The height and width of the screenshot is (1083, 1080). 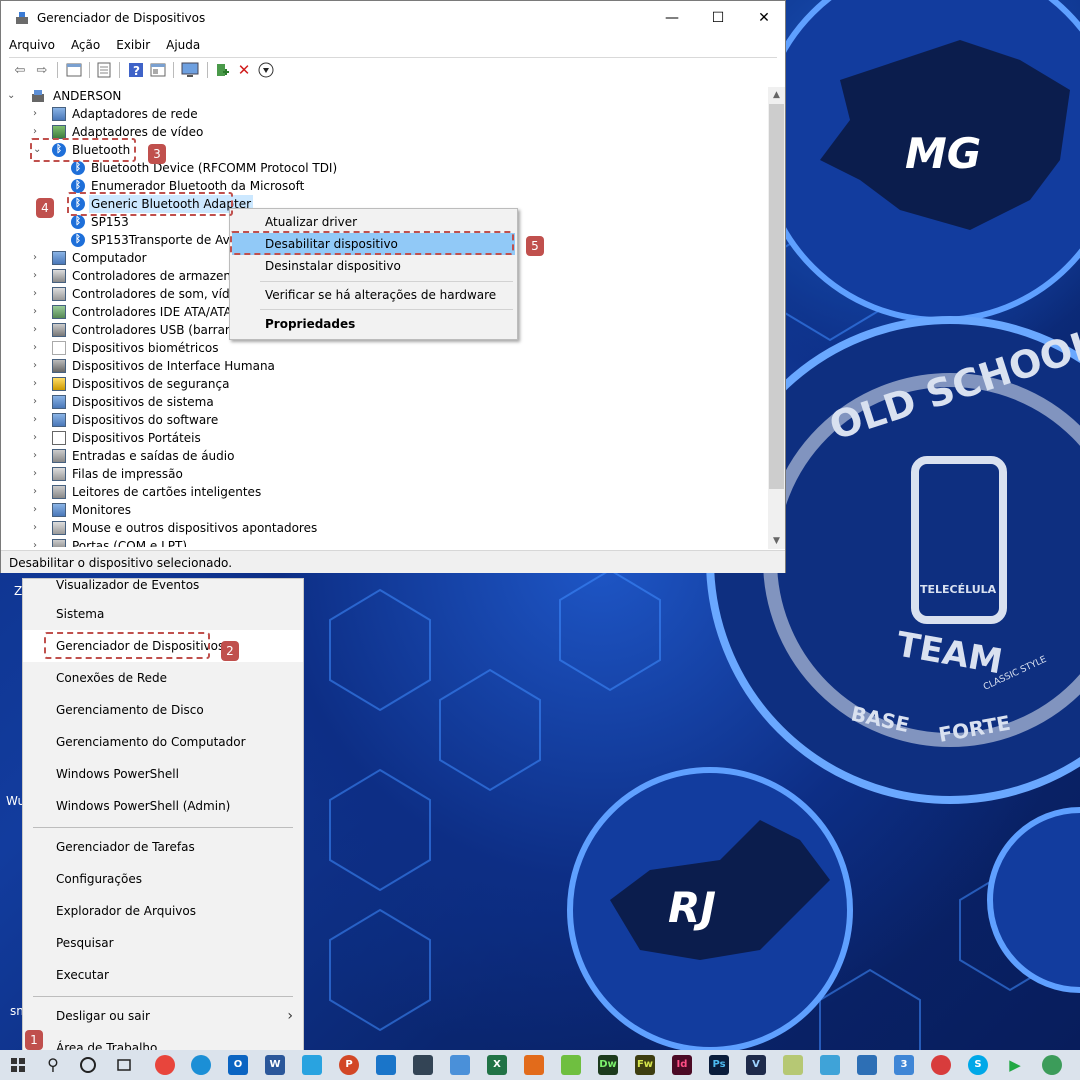 What do you see at coordinates (163, 847) in the screenshot?
I see `menu-item-task-manager: Gerenciador de Tarefas` at bounding box center [163, 847].